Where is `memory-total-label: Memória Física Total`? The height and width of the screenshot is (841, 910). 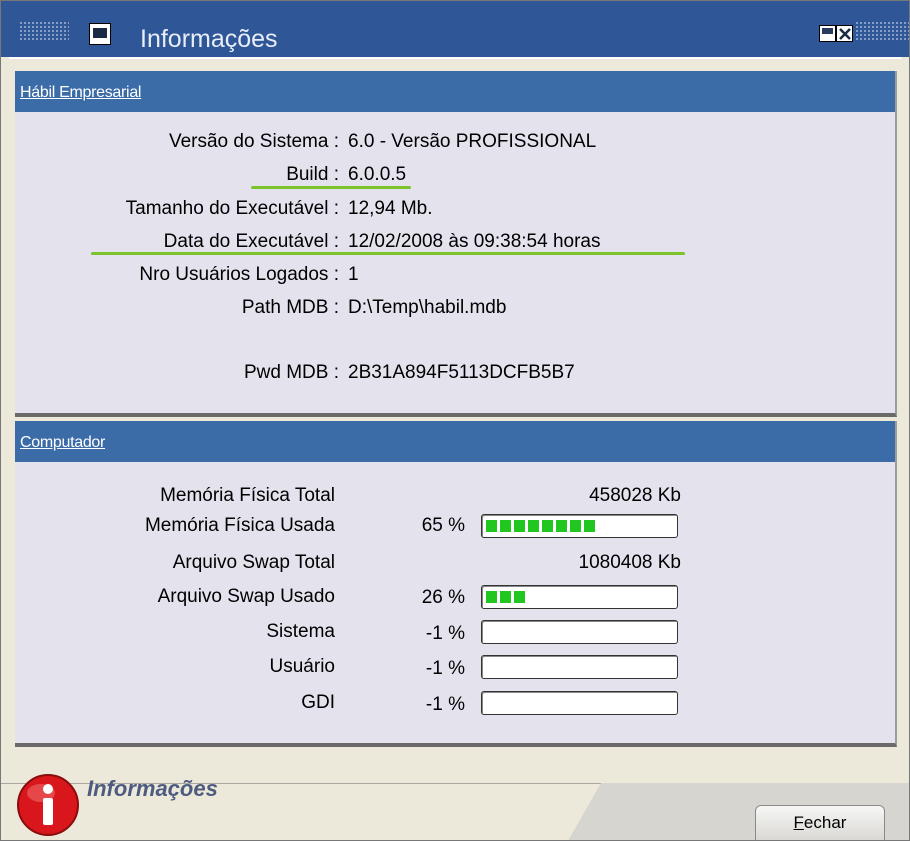
memory-total-label: Memória Física Total is located at coordinates (247, 495).